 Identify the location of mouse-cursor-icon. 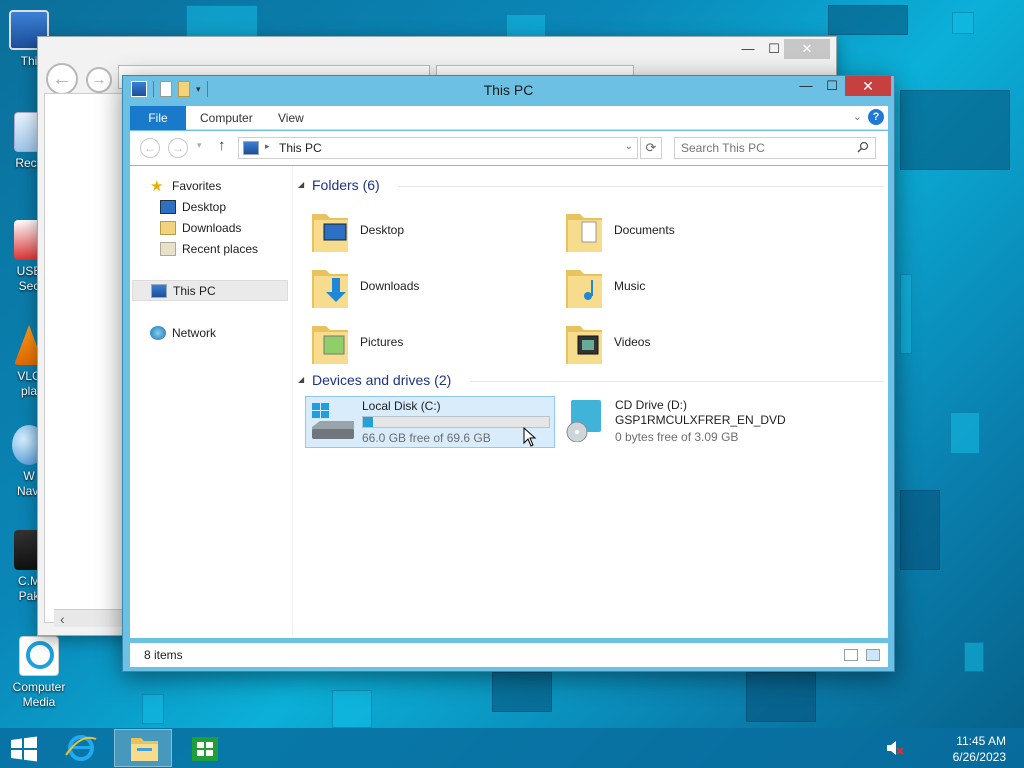
(530, 437).